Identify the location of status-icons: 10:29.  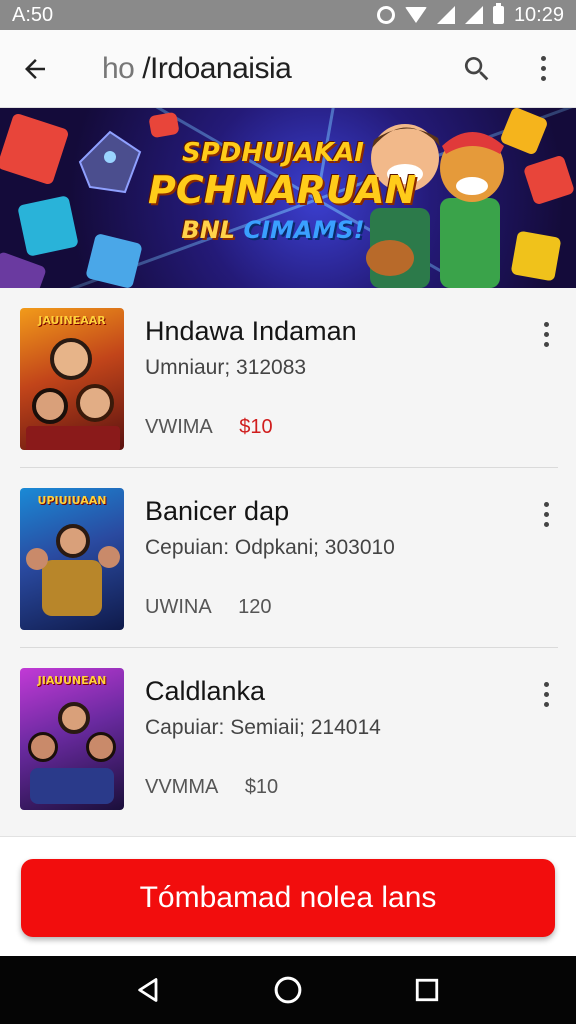
(470, 15).